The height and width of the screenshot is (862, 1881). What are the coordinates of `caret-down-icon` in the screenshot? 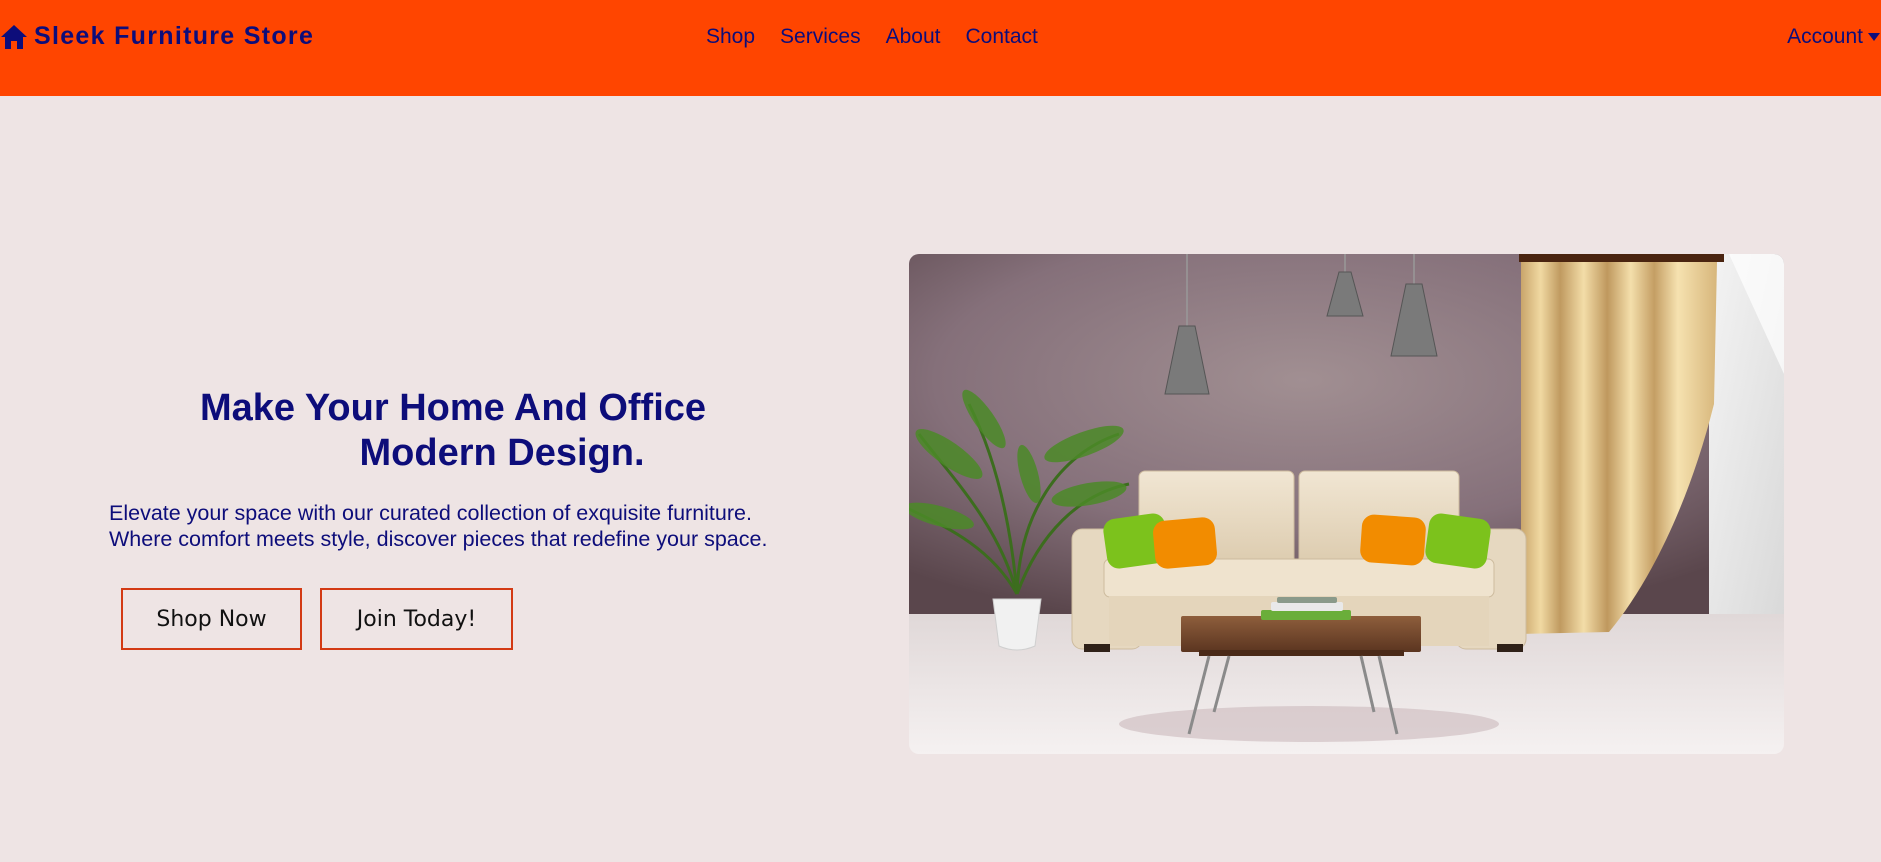 It's located at (1874, 37).